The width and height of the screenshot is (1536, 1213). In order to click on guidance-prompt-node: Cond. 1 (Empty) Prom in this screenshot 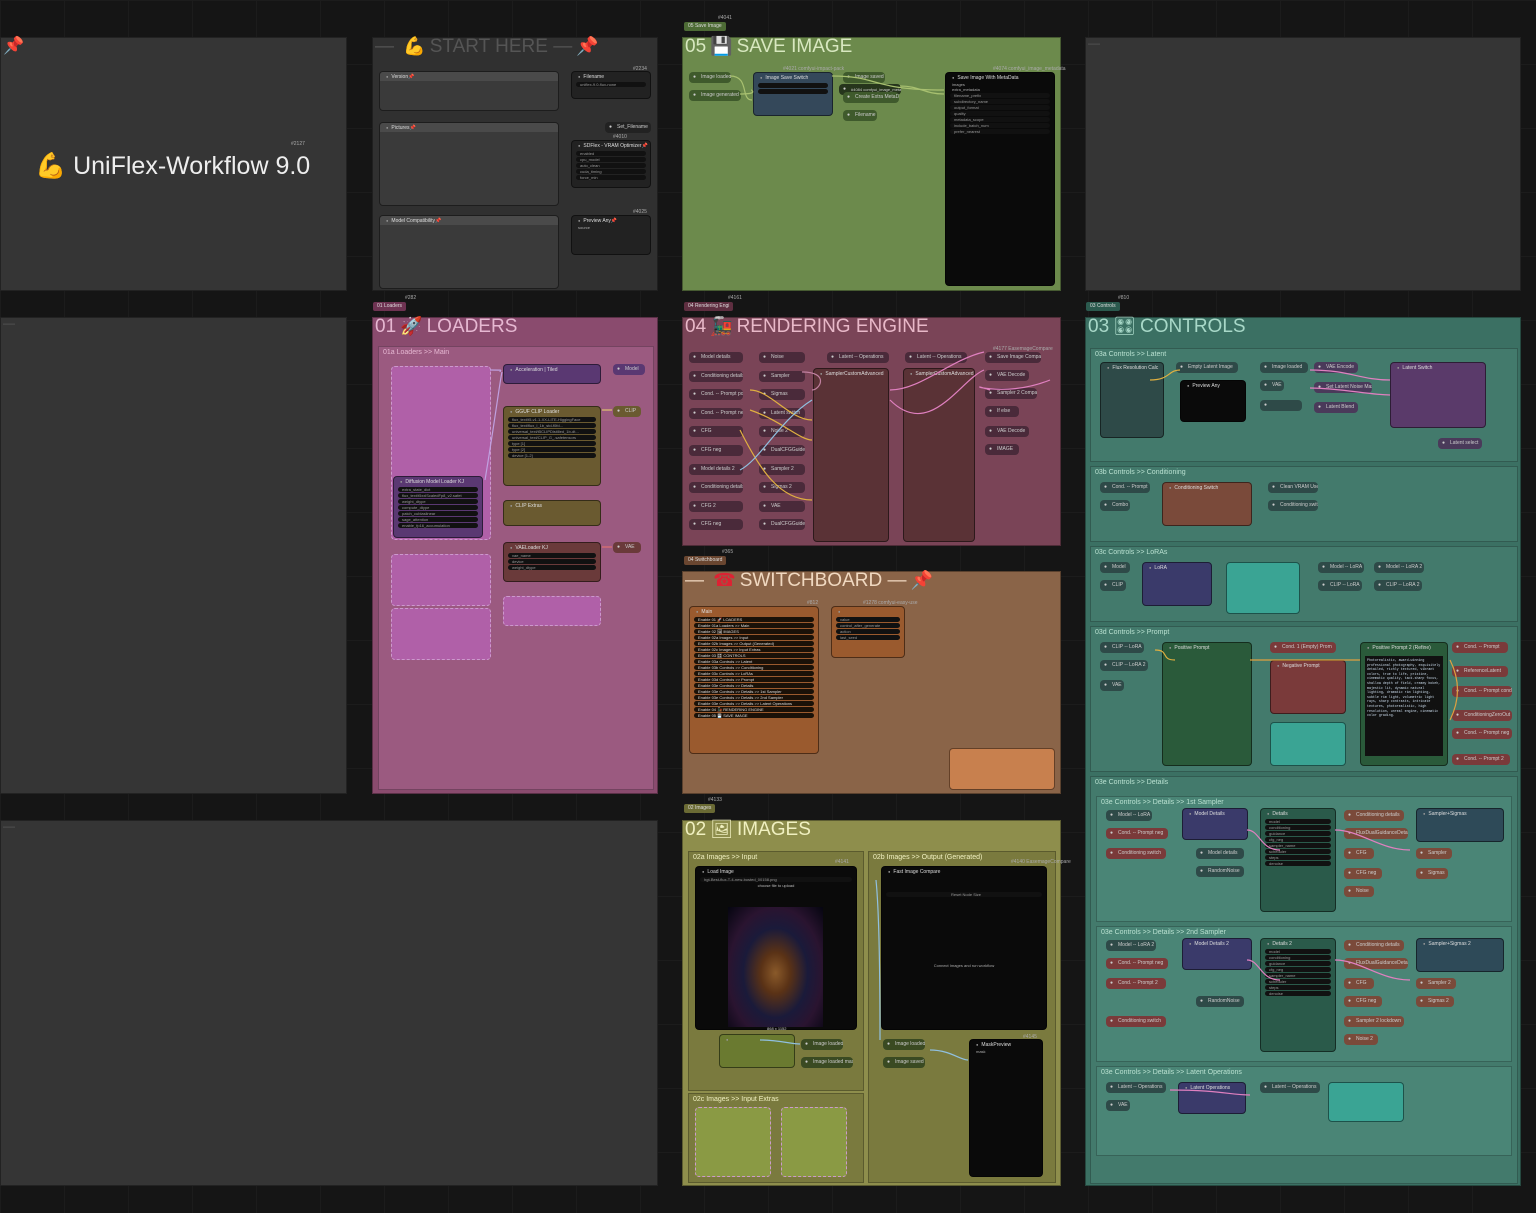, I will do `click(1303, 647)`.